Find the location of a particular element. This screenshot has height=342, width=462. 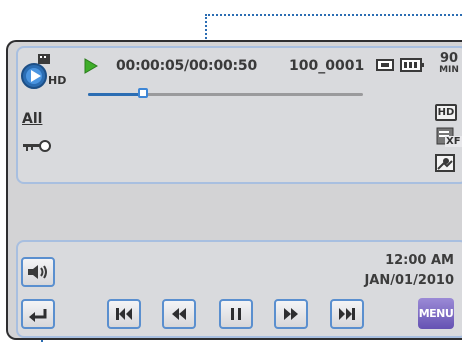

hd-quality-icon: HD is located at coordinates (446, 112).